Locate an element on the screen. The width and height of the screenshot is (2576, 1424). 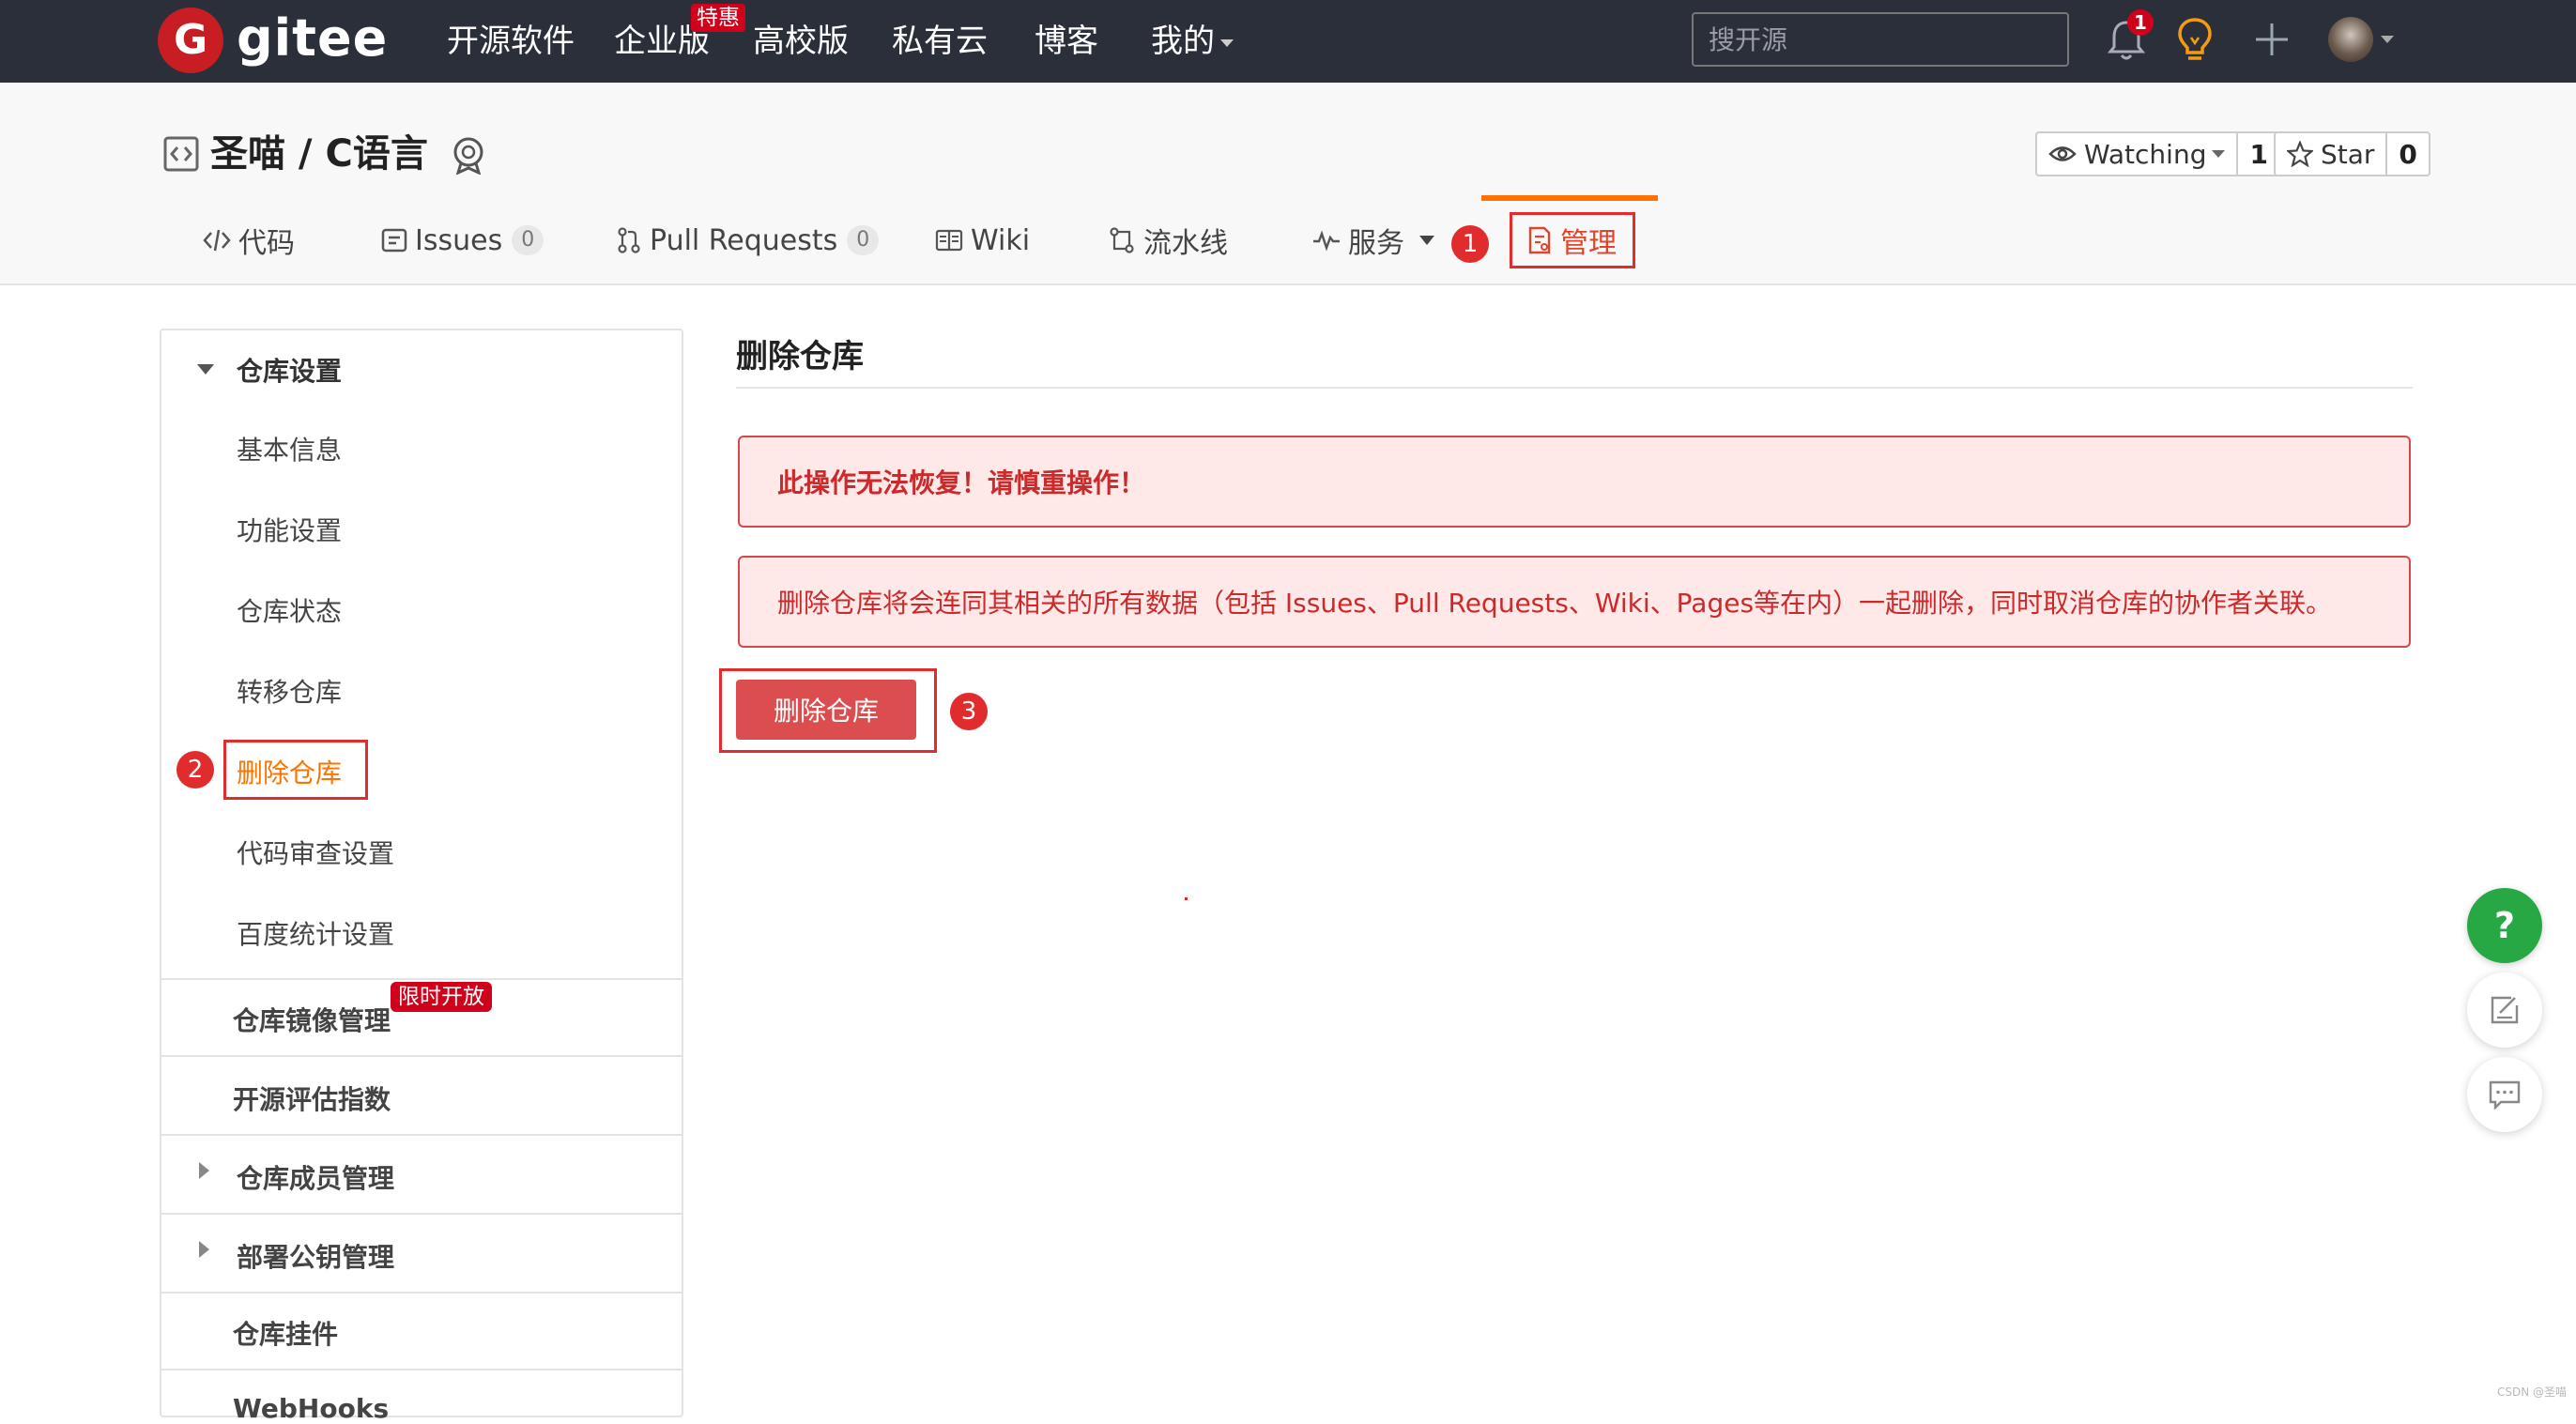
nav-mine-label: 我的 is located at coordinates (1183, 41).